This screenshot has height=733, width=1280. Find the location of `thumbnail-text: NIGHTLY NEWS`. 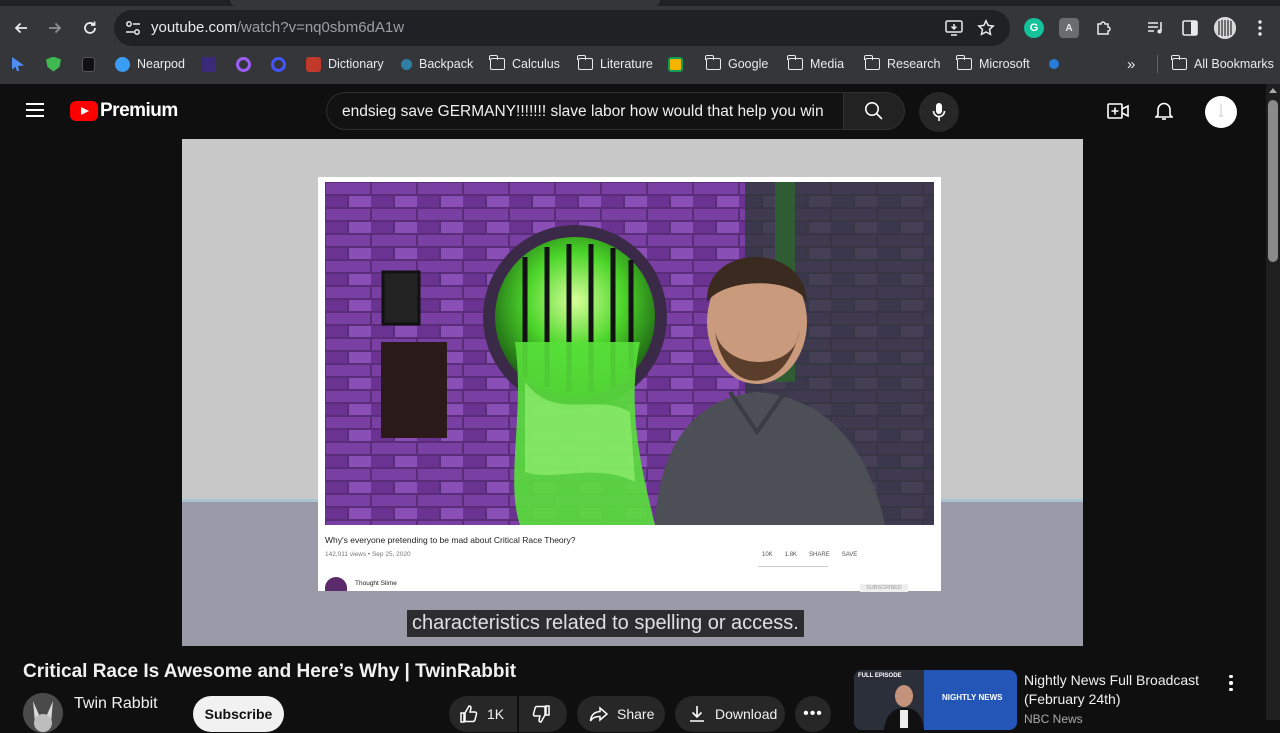

thumbnail-text: NIGHTLY NEWS is located at coordinates (972, 697).